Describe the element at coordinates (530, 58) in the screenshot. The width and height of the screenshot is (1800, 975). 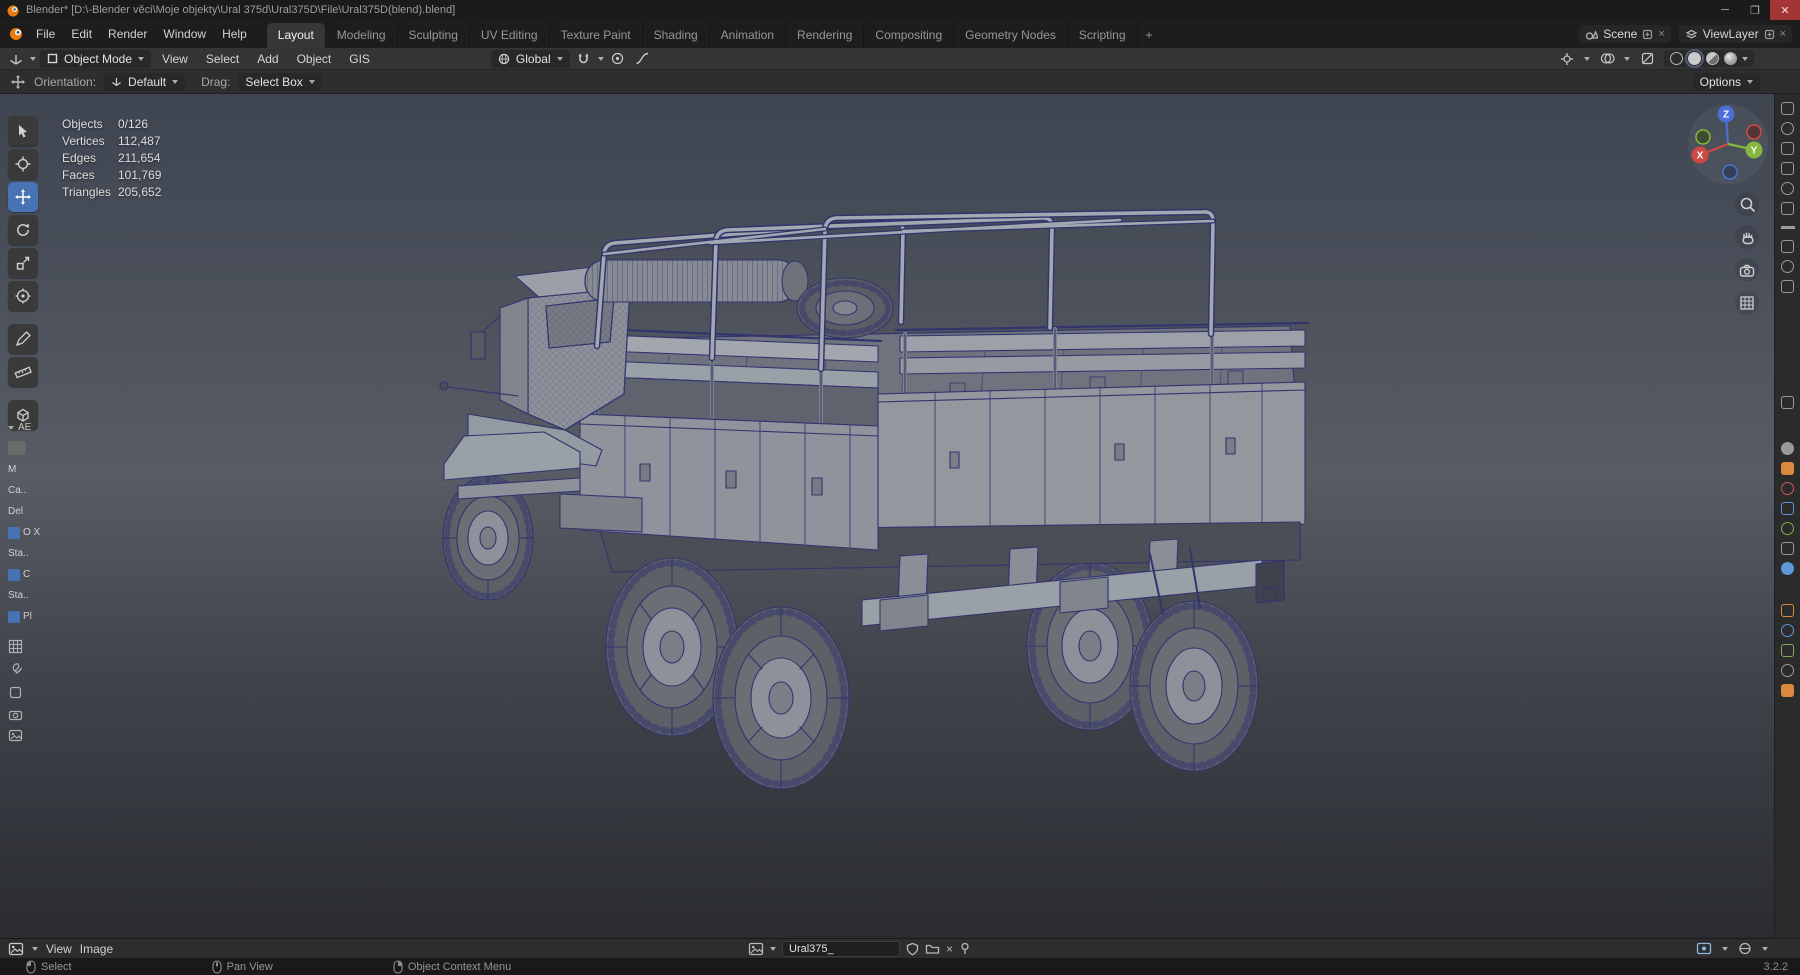
I see `transform-orientation-dropdown: Global` at that location.